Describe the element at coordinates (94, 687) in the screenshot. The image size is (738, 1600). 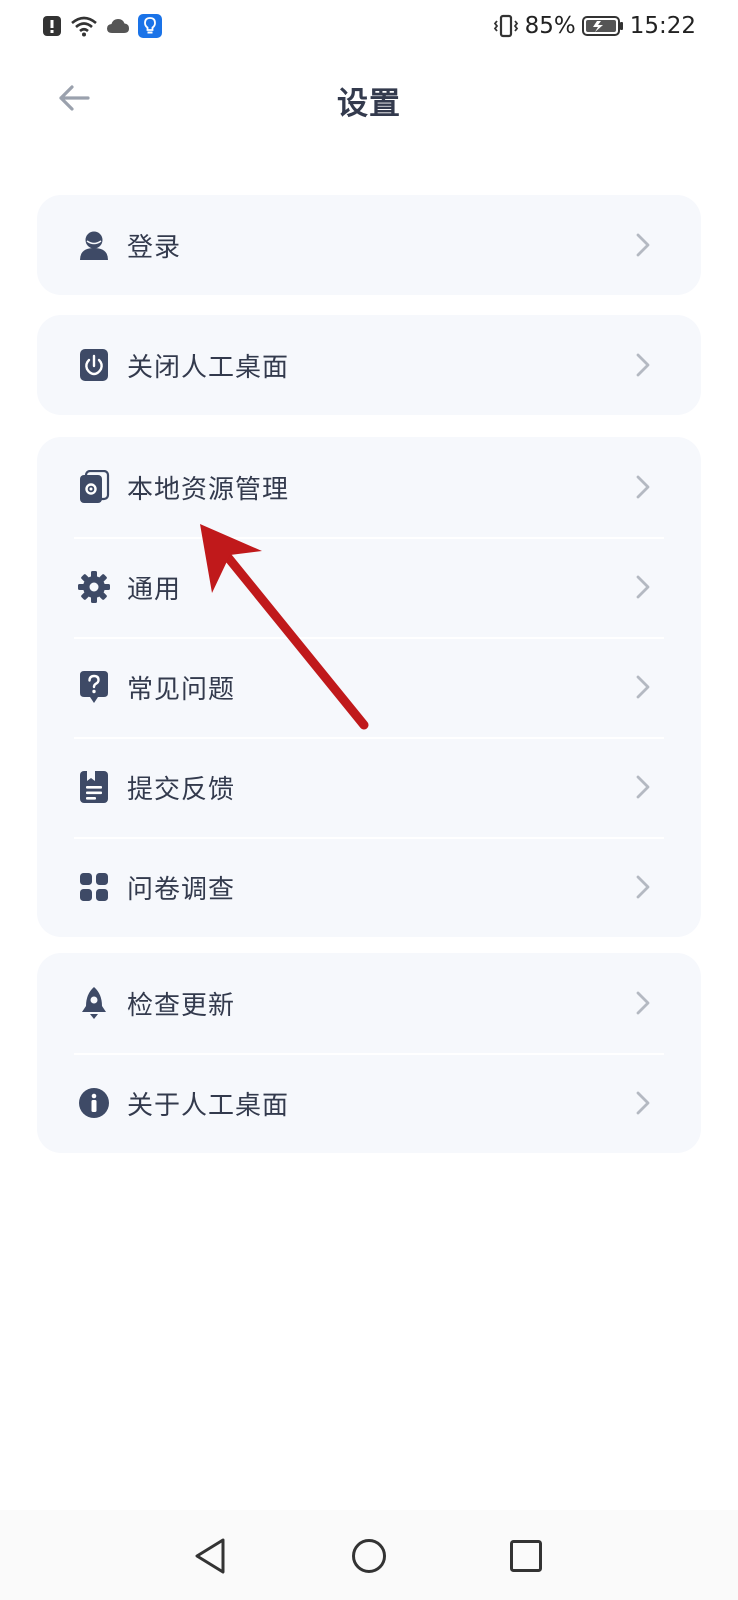
I see `question-icon` at that location.